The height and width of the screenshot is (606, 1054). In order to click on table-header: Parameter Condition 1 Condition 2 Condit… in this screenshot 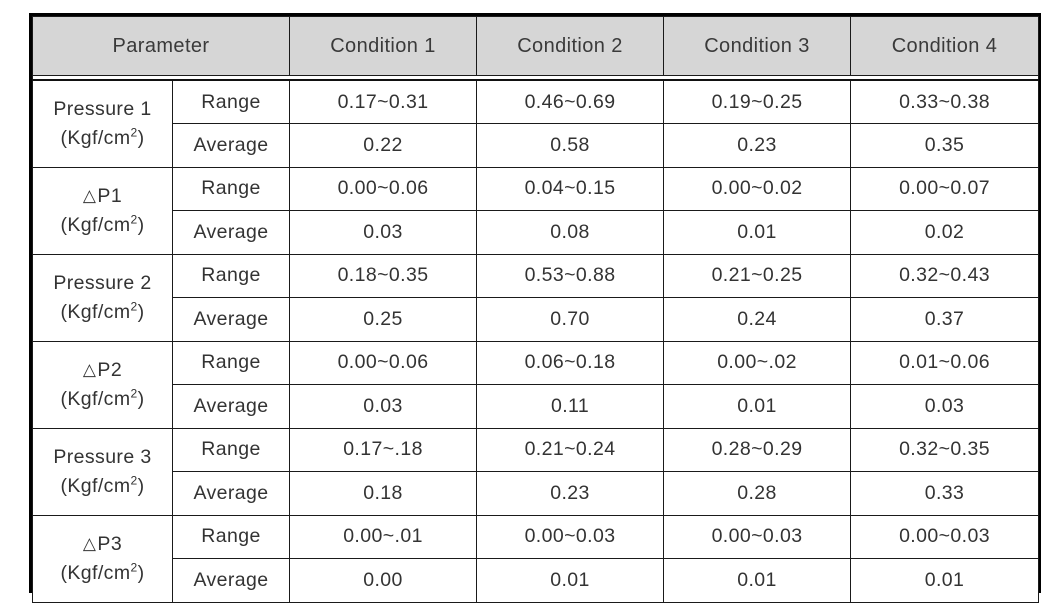, I will do `click(535, 48)`.